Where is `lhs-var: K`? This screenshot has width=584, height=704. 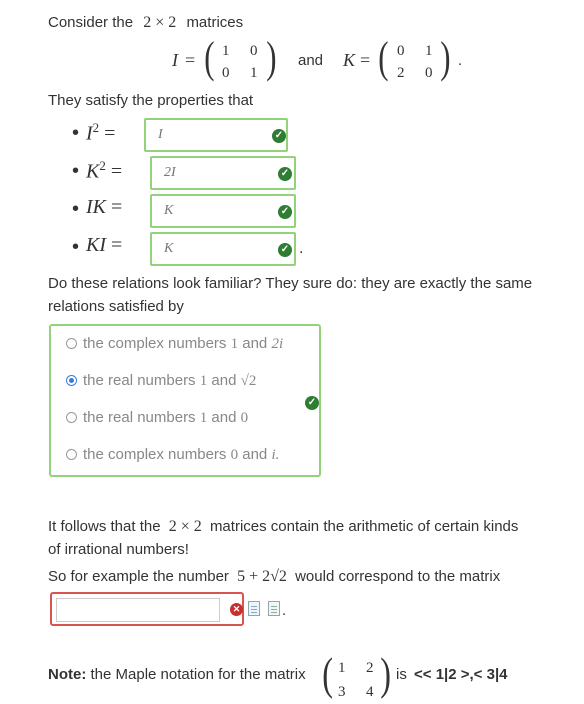 lhs-var: K is located at coordinates (93, 171).